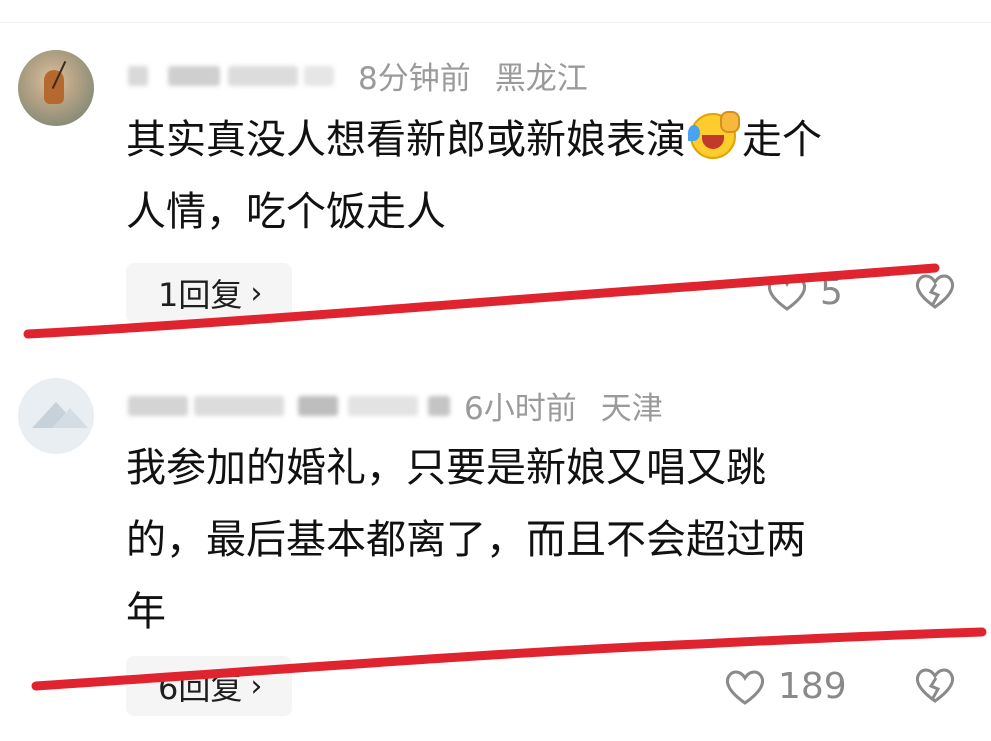  Describe the element at coordinates (406, 140) in the screenshot. I see `comment-text-line: 其实真没人想看新郎或新娘表演` at that location.